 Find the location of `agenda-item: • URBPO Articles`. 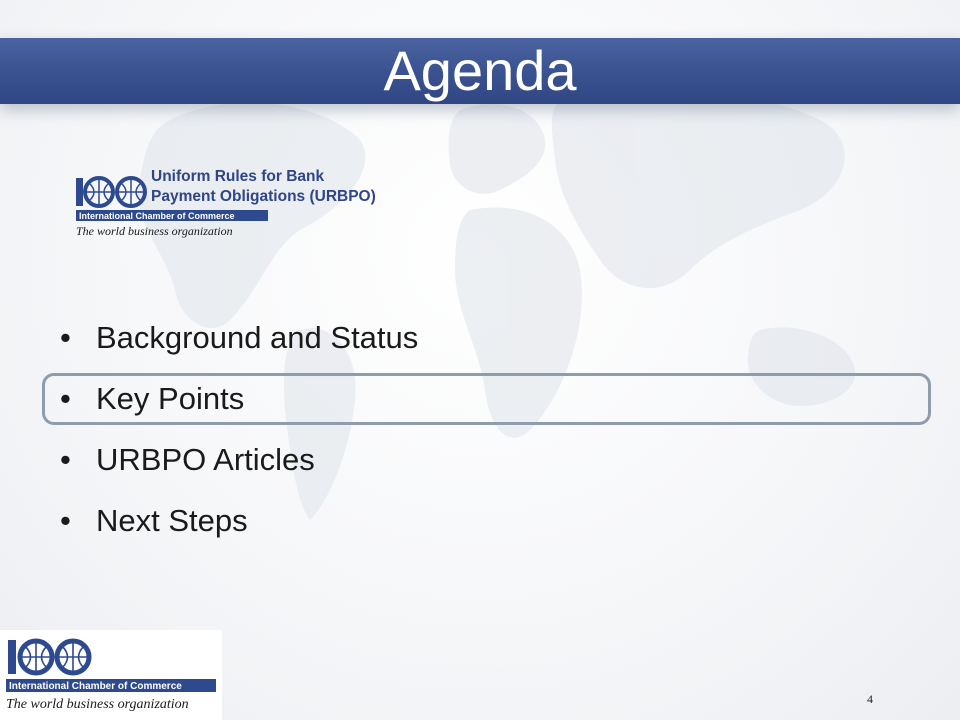

agenda-item: • URBPO Articles is located at coordinates (187, 460).